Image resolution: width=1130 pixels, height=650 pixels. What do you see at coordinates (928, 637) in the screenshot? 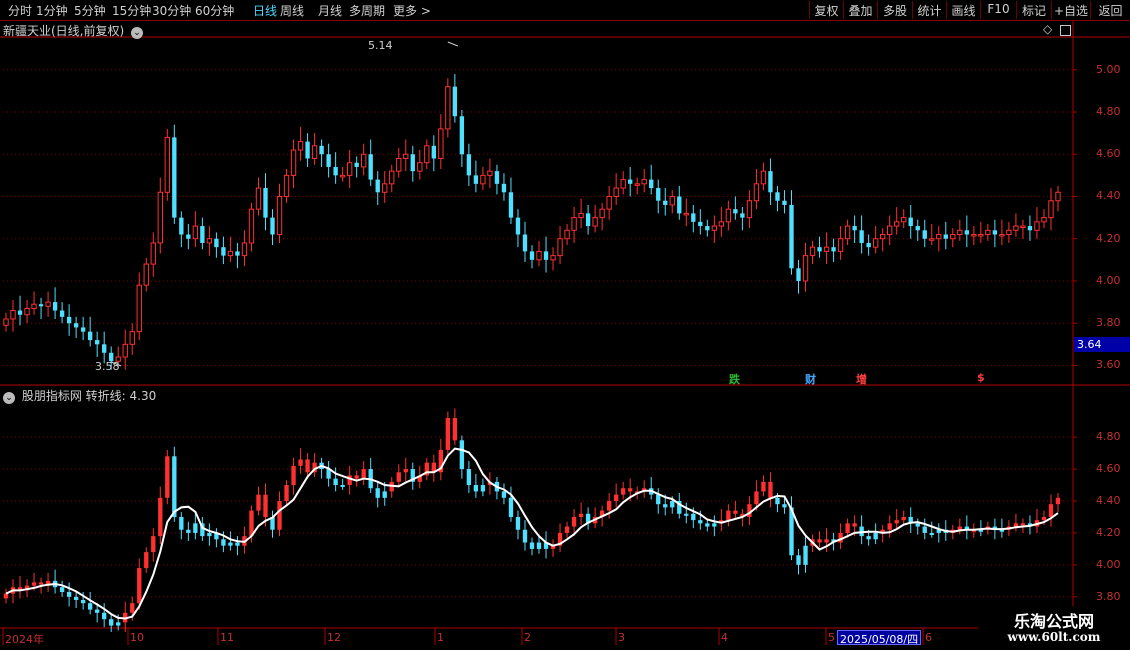
I see `date-label: 6` at bounding box center [928, 637].